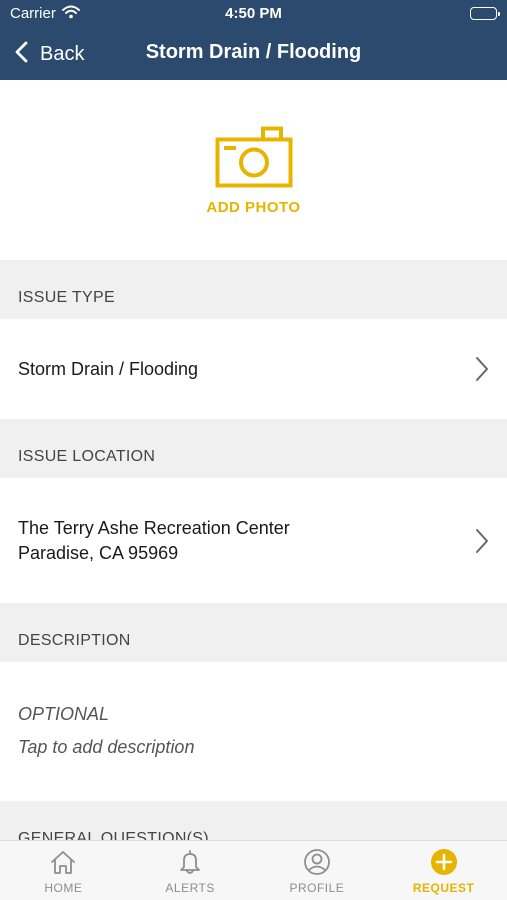 This screenshot has width=507, height=900. I want to click on issue-type-header: ISSUE TYPE, so click(253, 289).